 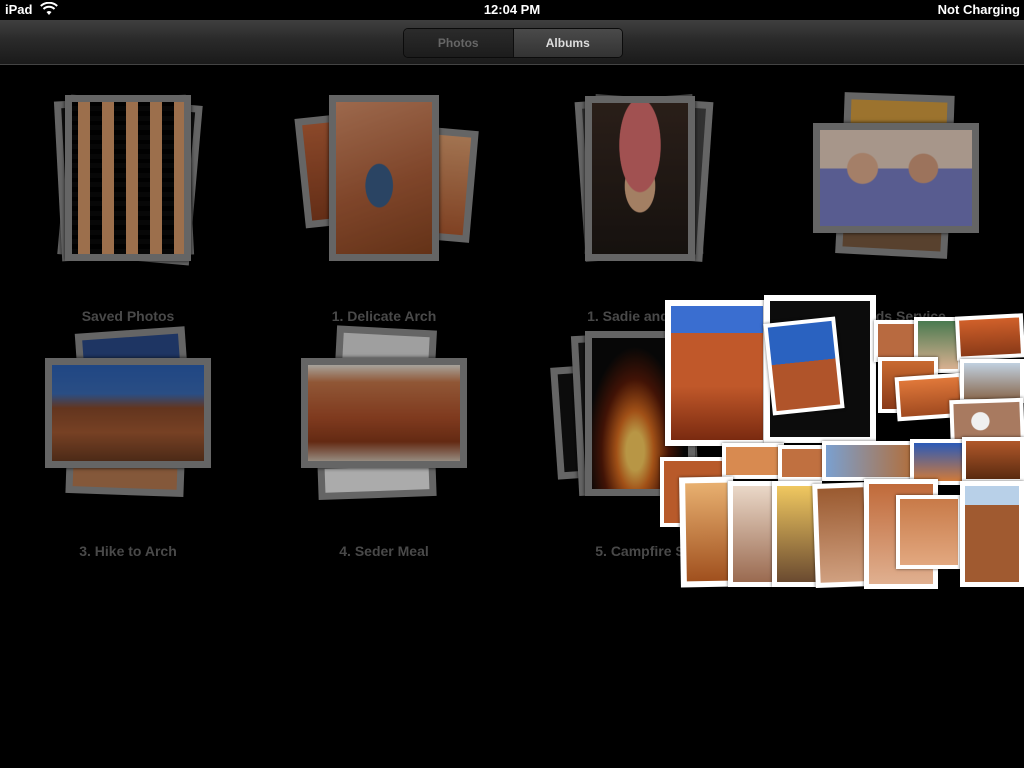 I want to click on album-seder-meal: 4. Seder Meal, so click(x=384, y=442).